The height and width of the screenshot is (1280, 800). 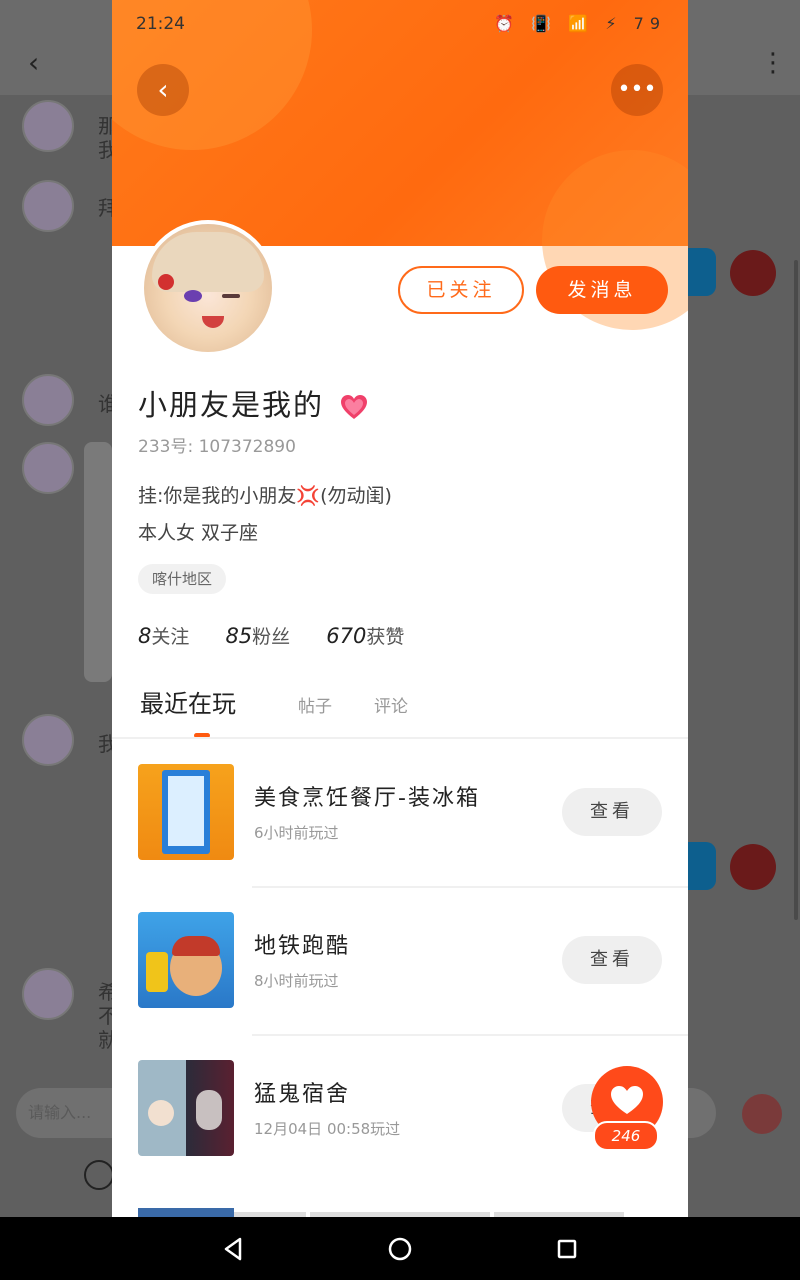 I want to click on heart-icon, so click(x=627, y=1100).